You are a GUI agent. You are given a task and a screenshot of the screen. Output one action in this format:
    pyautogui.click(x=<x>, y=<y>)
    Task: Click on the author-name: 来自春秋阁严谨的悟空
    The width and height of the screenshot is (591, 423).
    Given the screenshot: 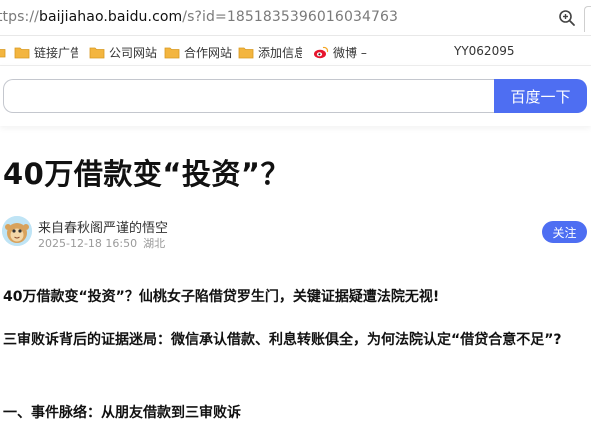 What is the action you would take?
    pyautogui.click(x=103, y=226)
    